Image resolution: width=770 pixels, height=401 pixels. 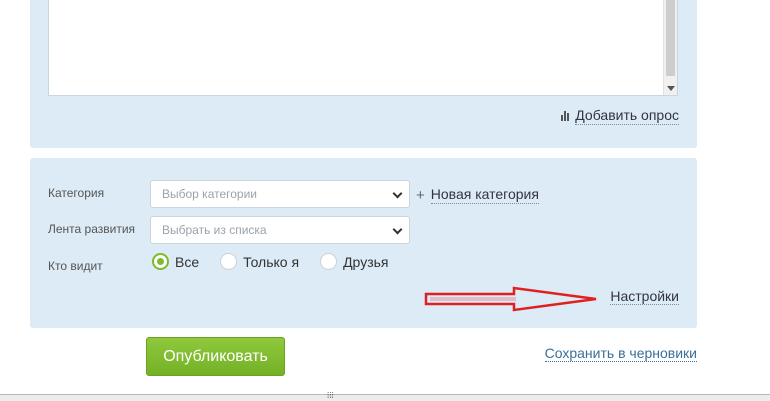 I want to click on feed-label: Лента развития, so click(x=92, y=229).